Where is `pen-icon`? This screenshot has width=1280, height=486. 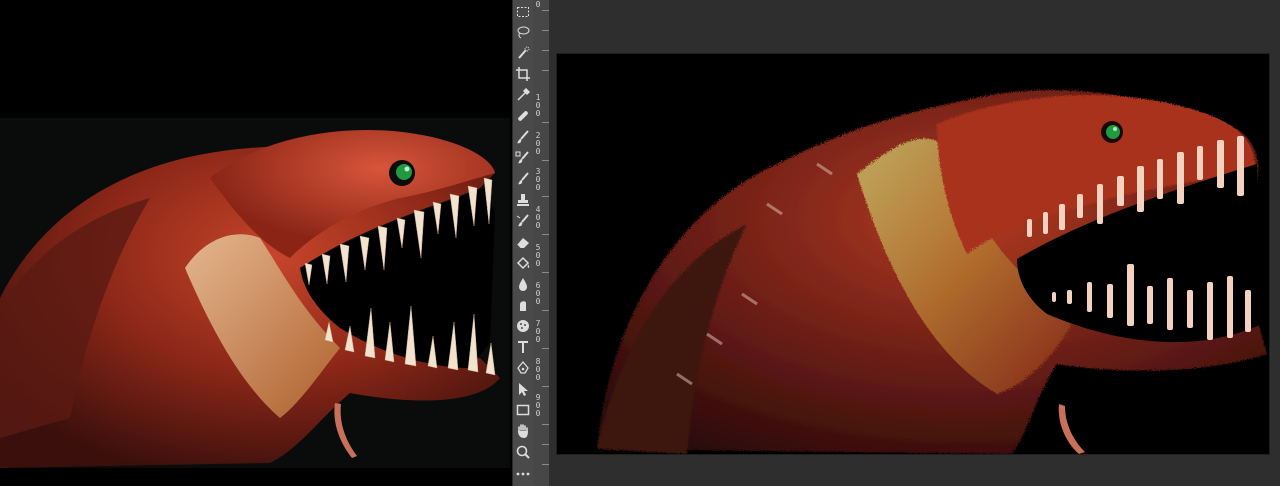
pen-icon is located at coordinates (523, 368).